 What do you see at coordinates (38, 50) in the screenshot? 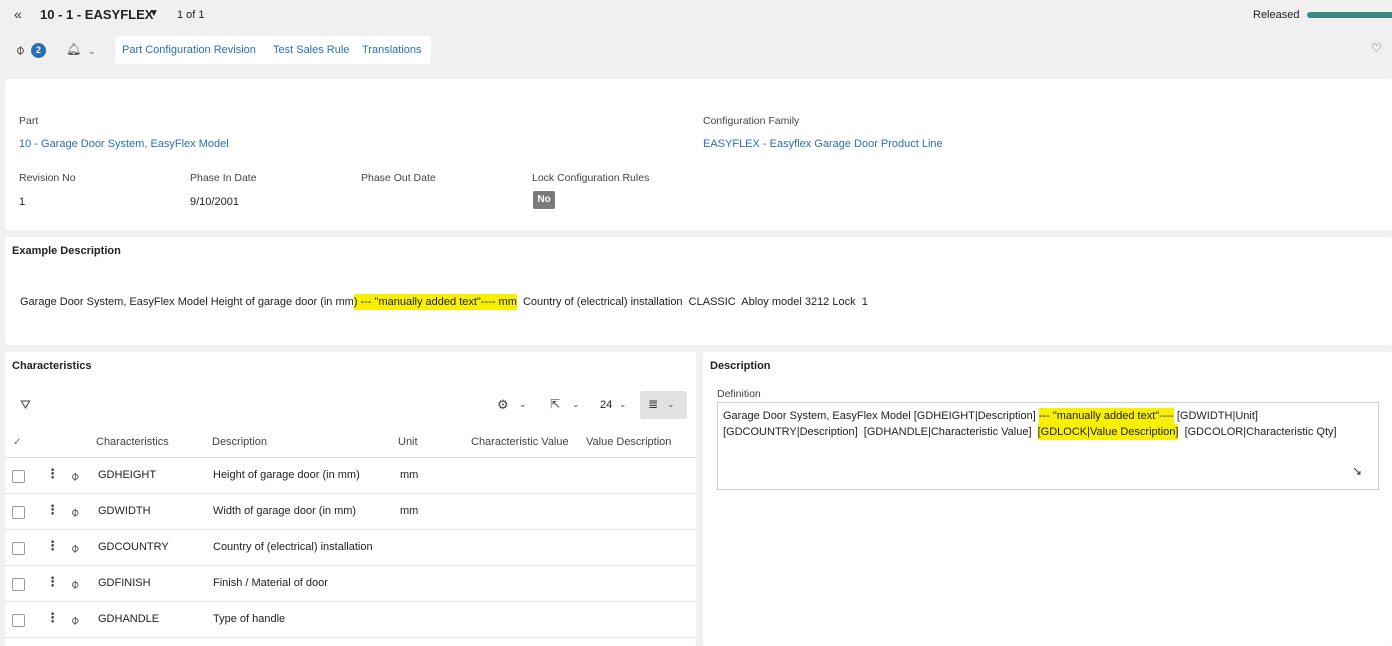
I see `attachments-count-badge: 2` at bounding box center [38, 50].